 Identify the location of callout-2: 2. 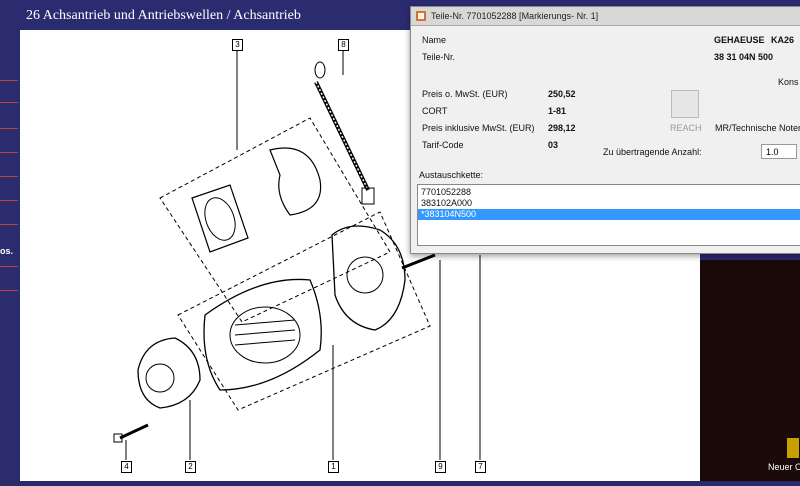
(190, 467).